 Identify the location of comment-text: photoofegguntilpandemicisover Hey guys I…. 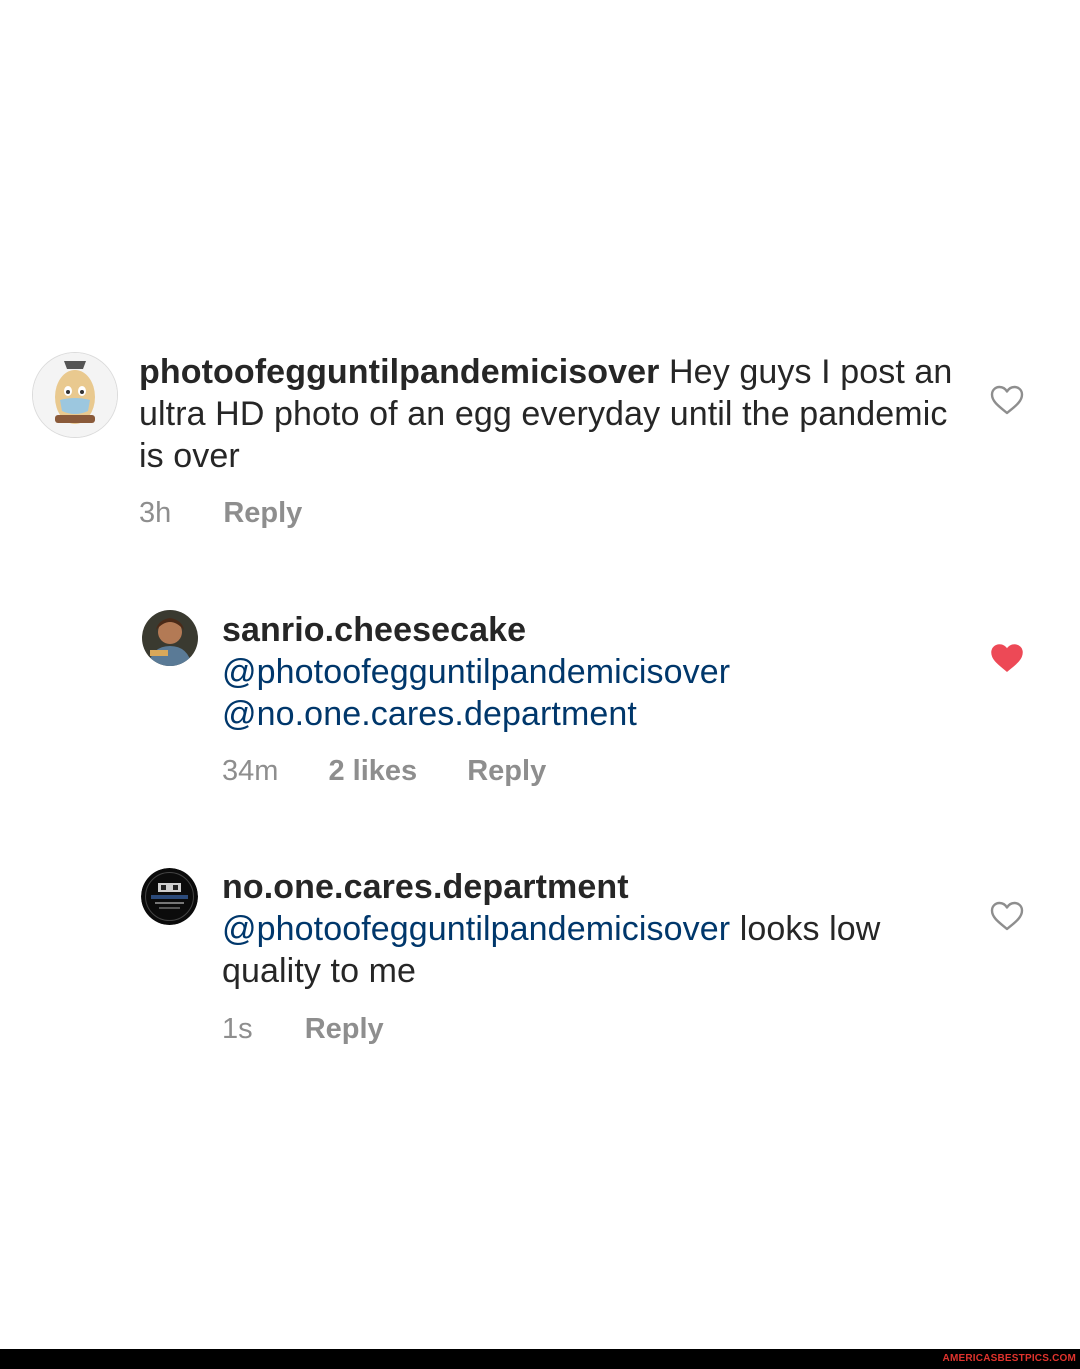
(549, 414).